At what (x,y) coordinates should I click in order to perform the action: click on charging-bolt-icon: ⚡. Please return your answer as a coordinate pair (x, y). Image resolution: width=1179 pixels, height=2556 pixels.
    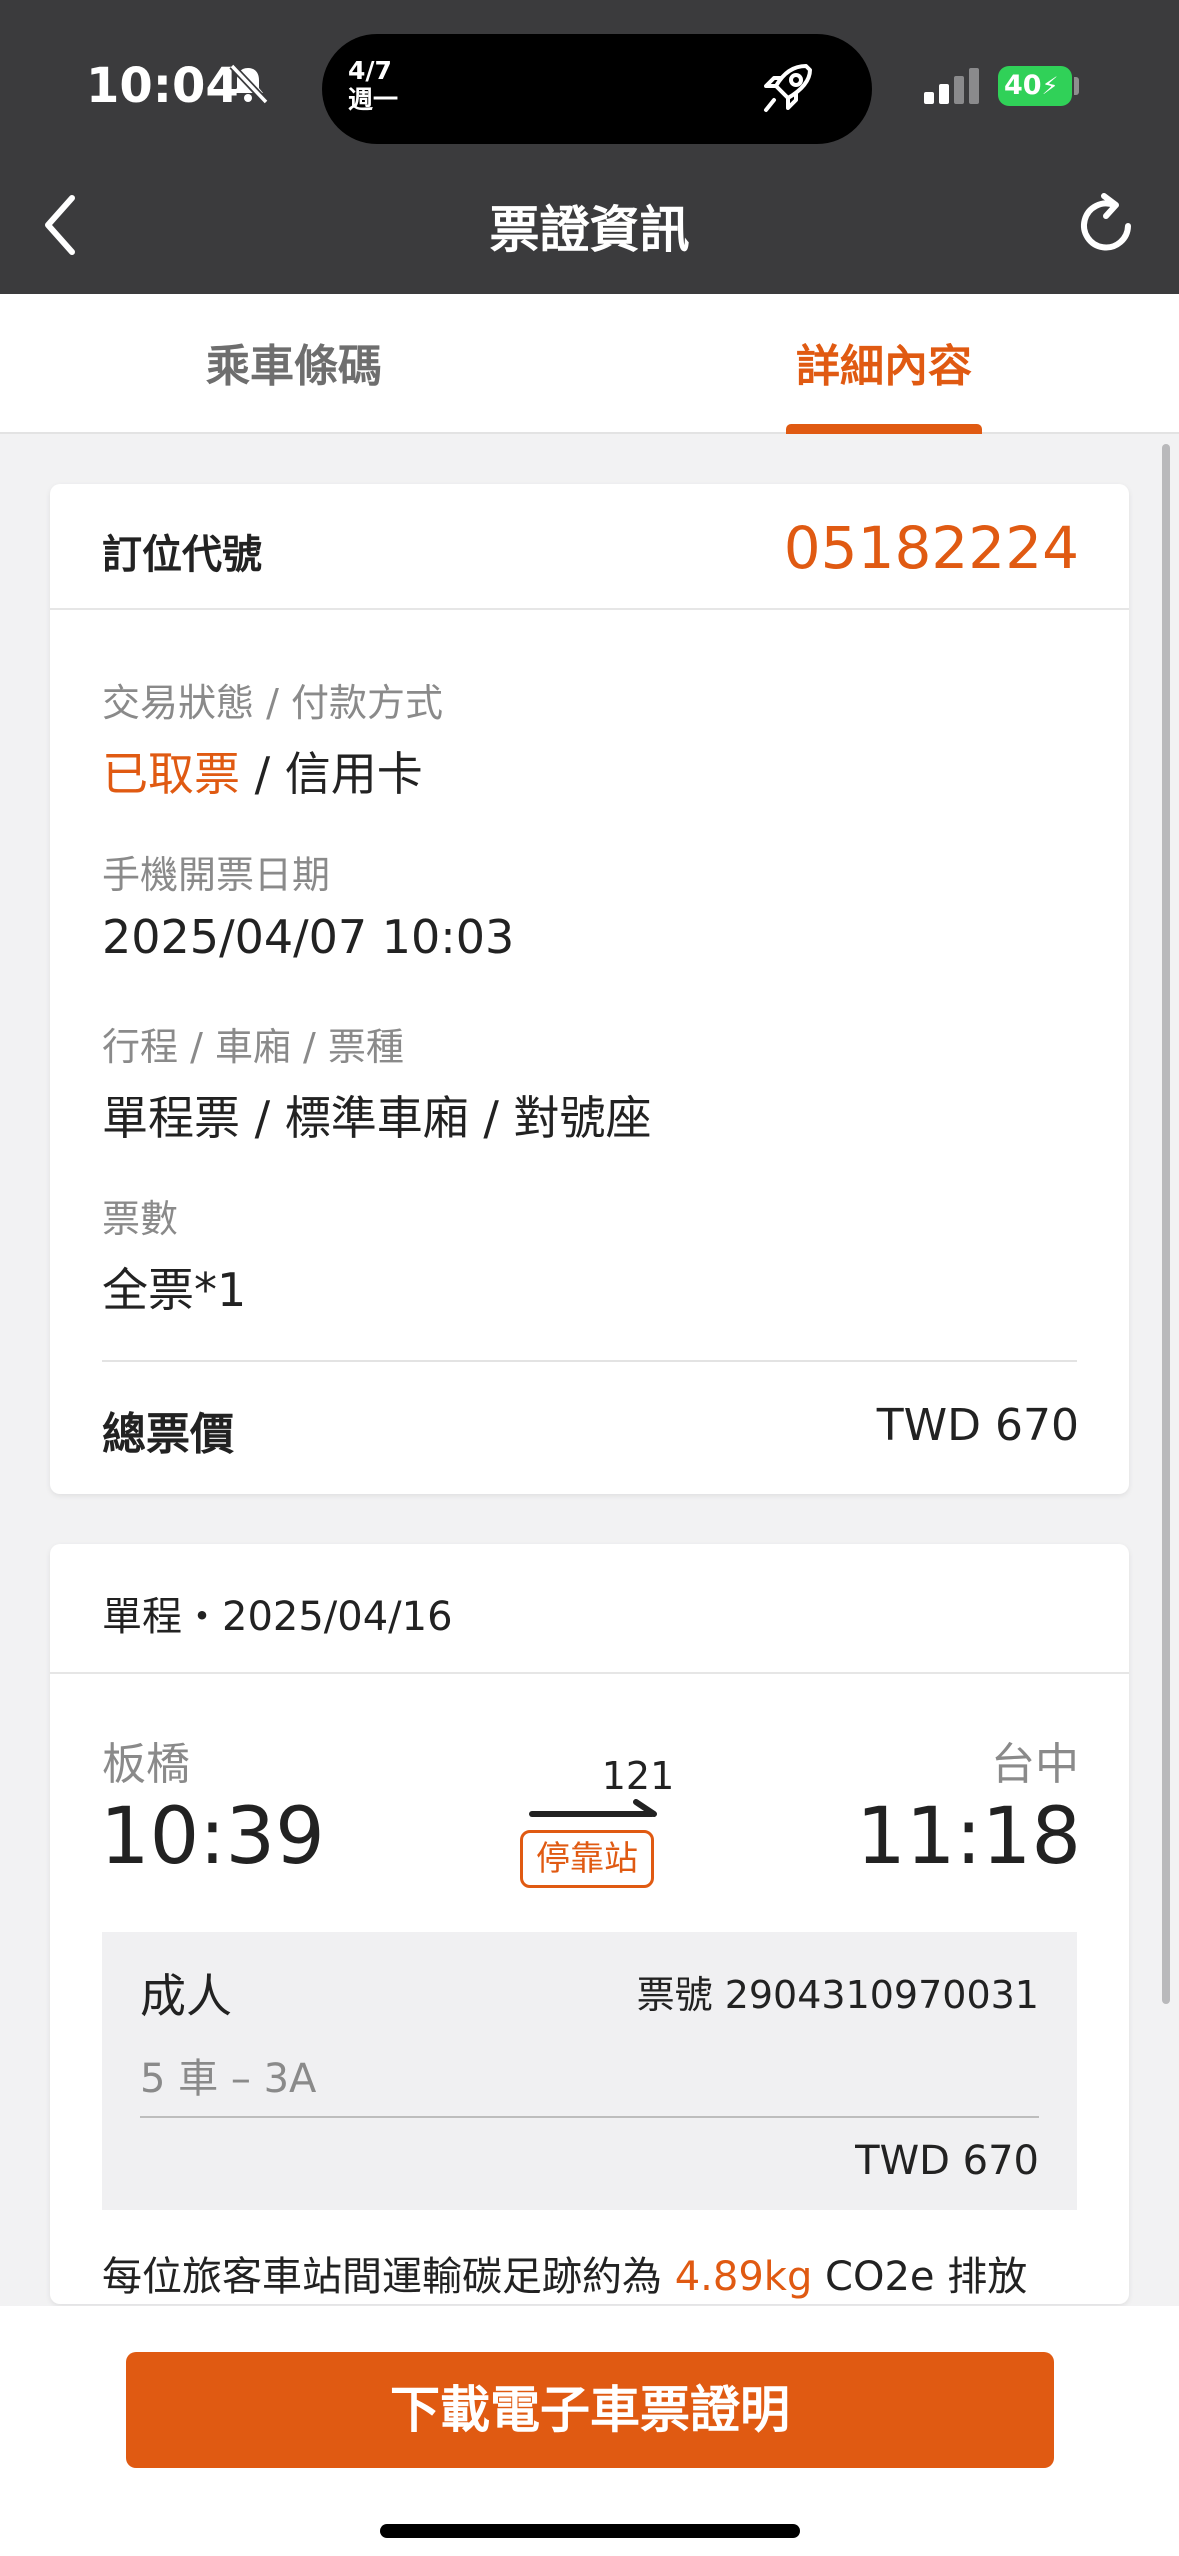
    Looking at the image, I should click on (1050, 86).